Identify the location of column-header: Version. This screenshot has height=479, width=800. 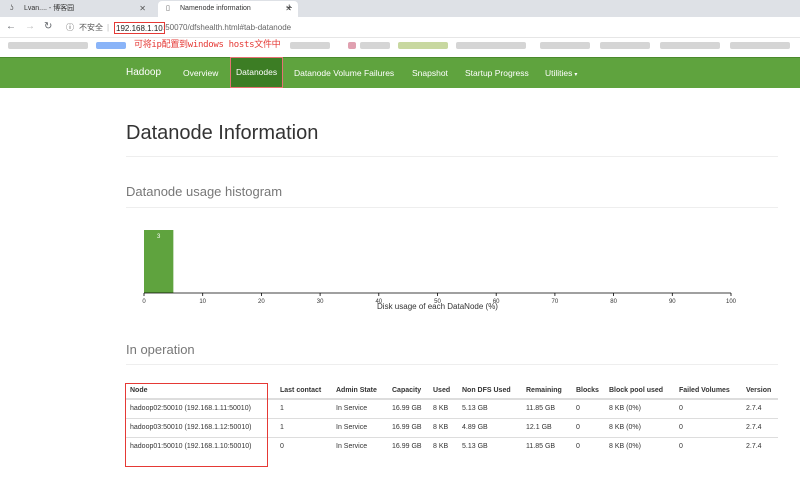
(760, 391).